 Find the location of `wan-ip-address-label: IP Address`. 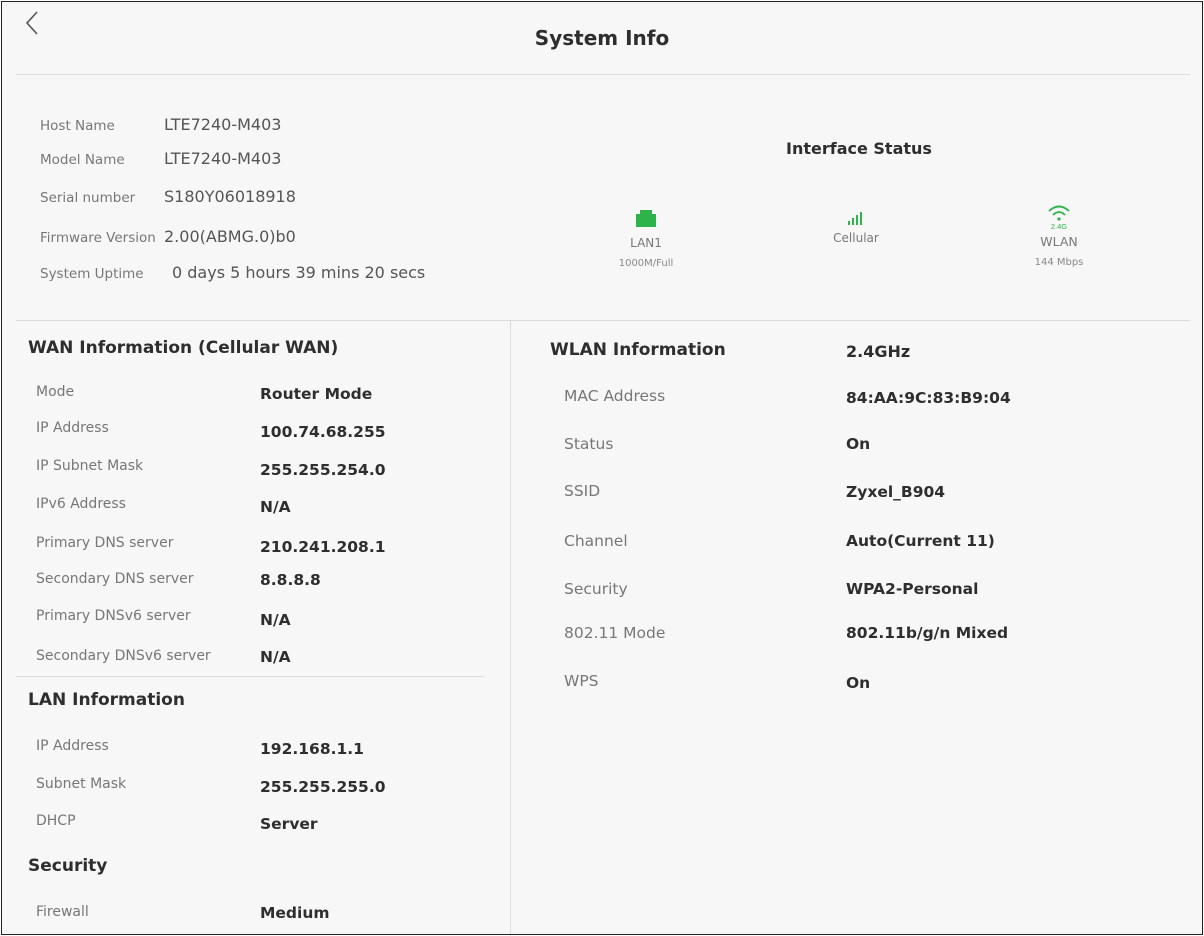

wan-ip-address-label: IP Address is located at coordinates (72, 428).